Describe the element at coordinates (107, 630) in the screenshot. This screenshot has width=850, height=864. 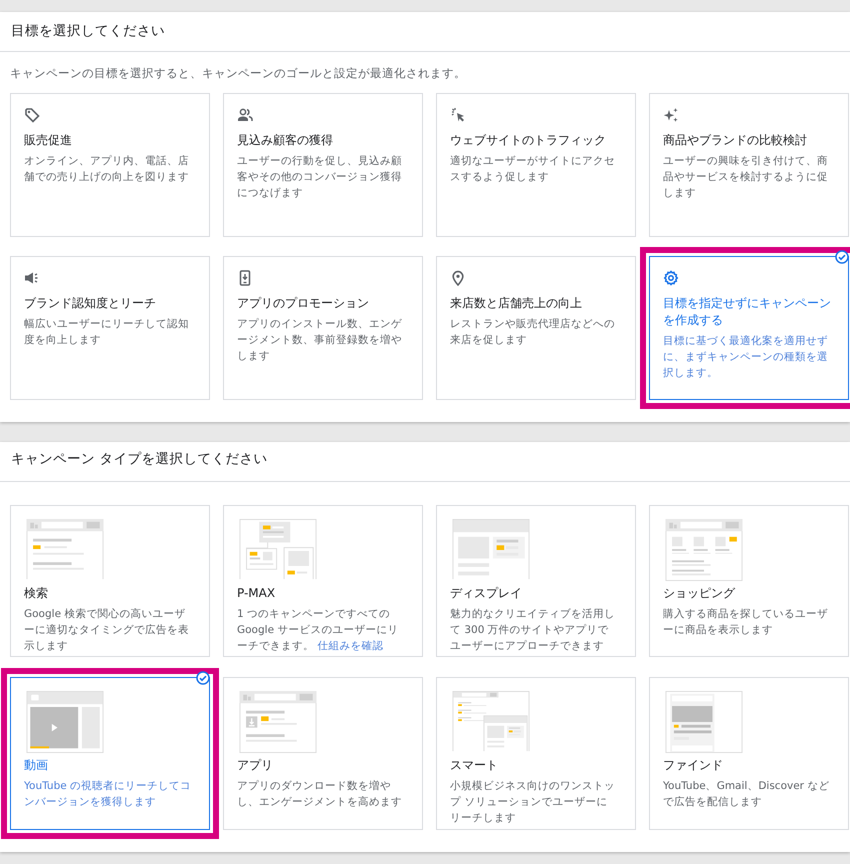
I see `card-description: Google 検索で関心の高いユーザーに適切なタイミングで広告を表示します` at that location.